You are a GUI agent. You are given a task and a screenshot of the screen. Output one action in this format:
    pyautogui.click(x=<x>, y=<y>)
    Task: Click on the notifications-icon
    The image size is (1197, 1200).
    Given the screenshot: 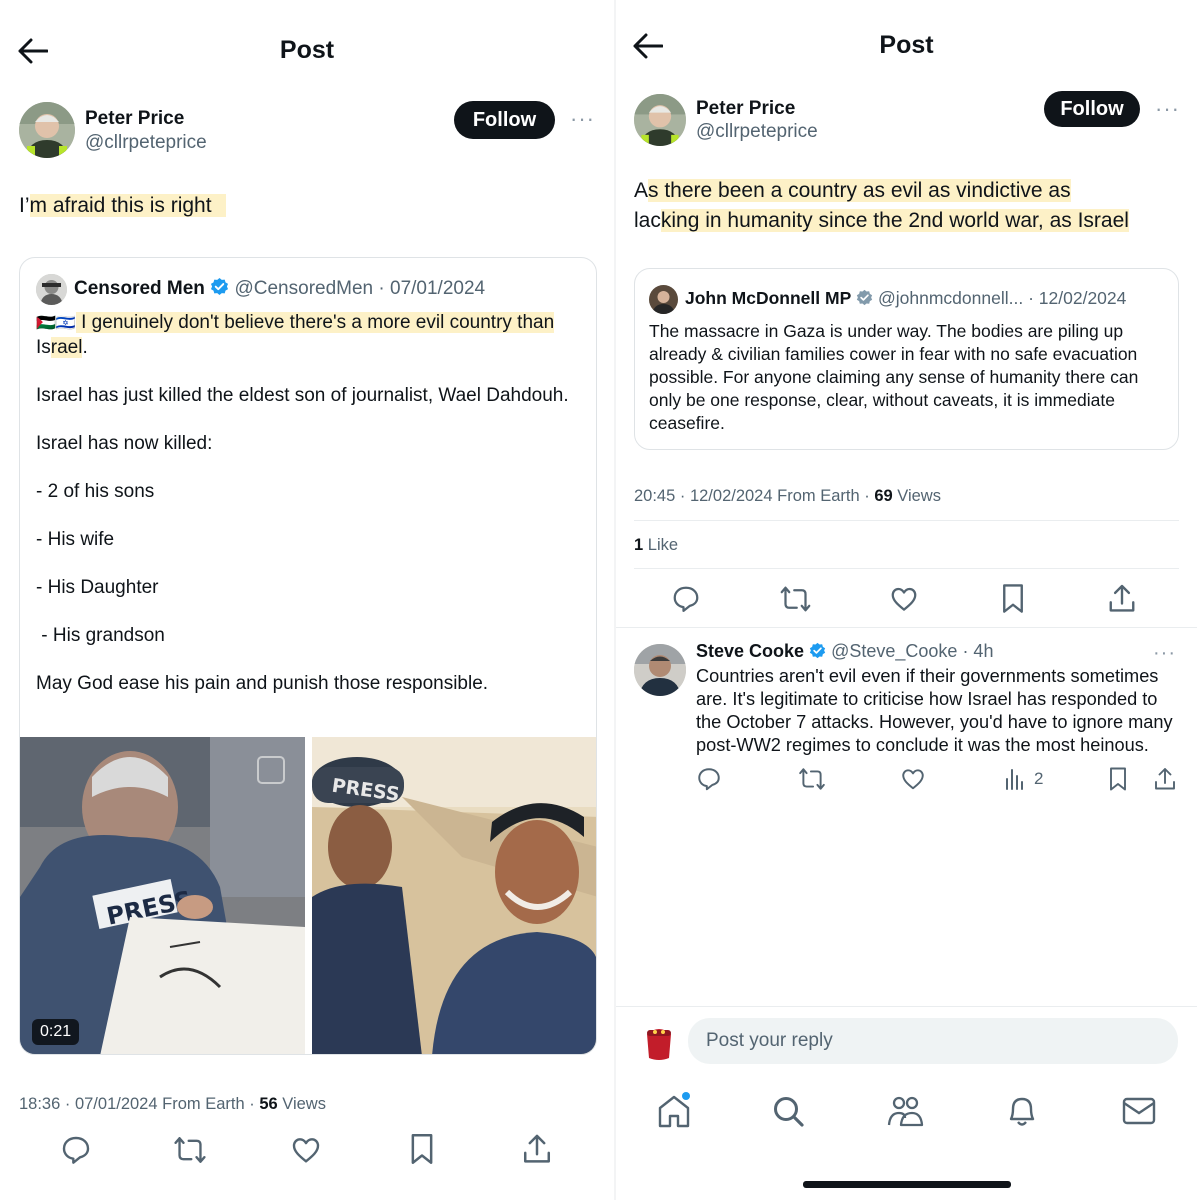 What is the action you would take?
    pyautogui.click(x=1022, y=1113)
    